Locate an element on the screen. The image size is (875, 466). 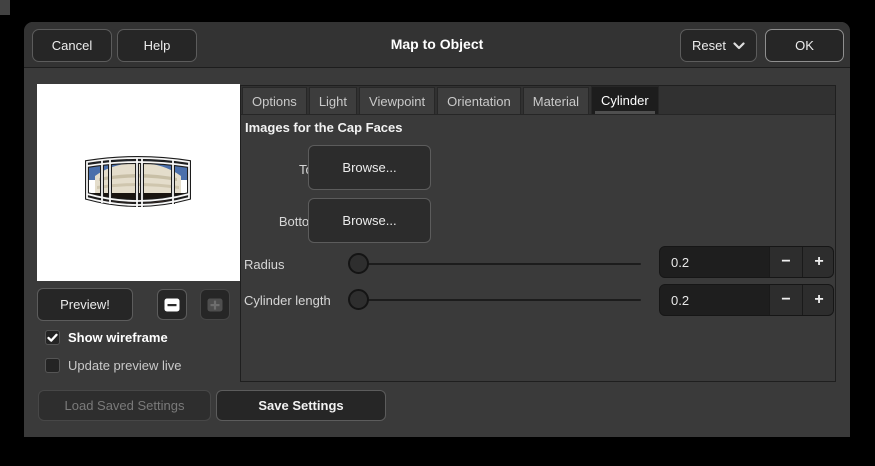
tab-material-label: Material is located at coordinates (555, 101).